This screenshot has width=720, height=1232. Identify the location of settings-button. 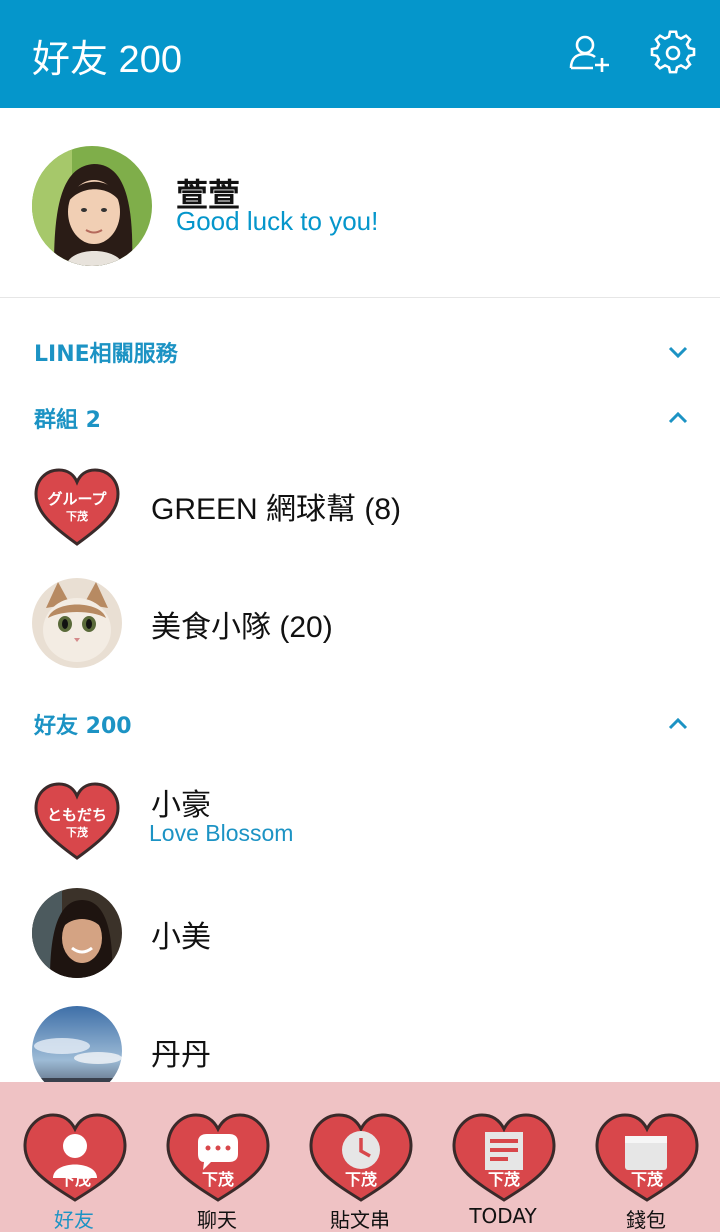
(673, 53).